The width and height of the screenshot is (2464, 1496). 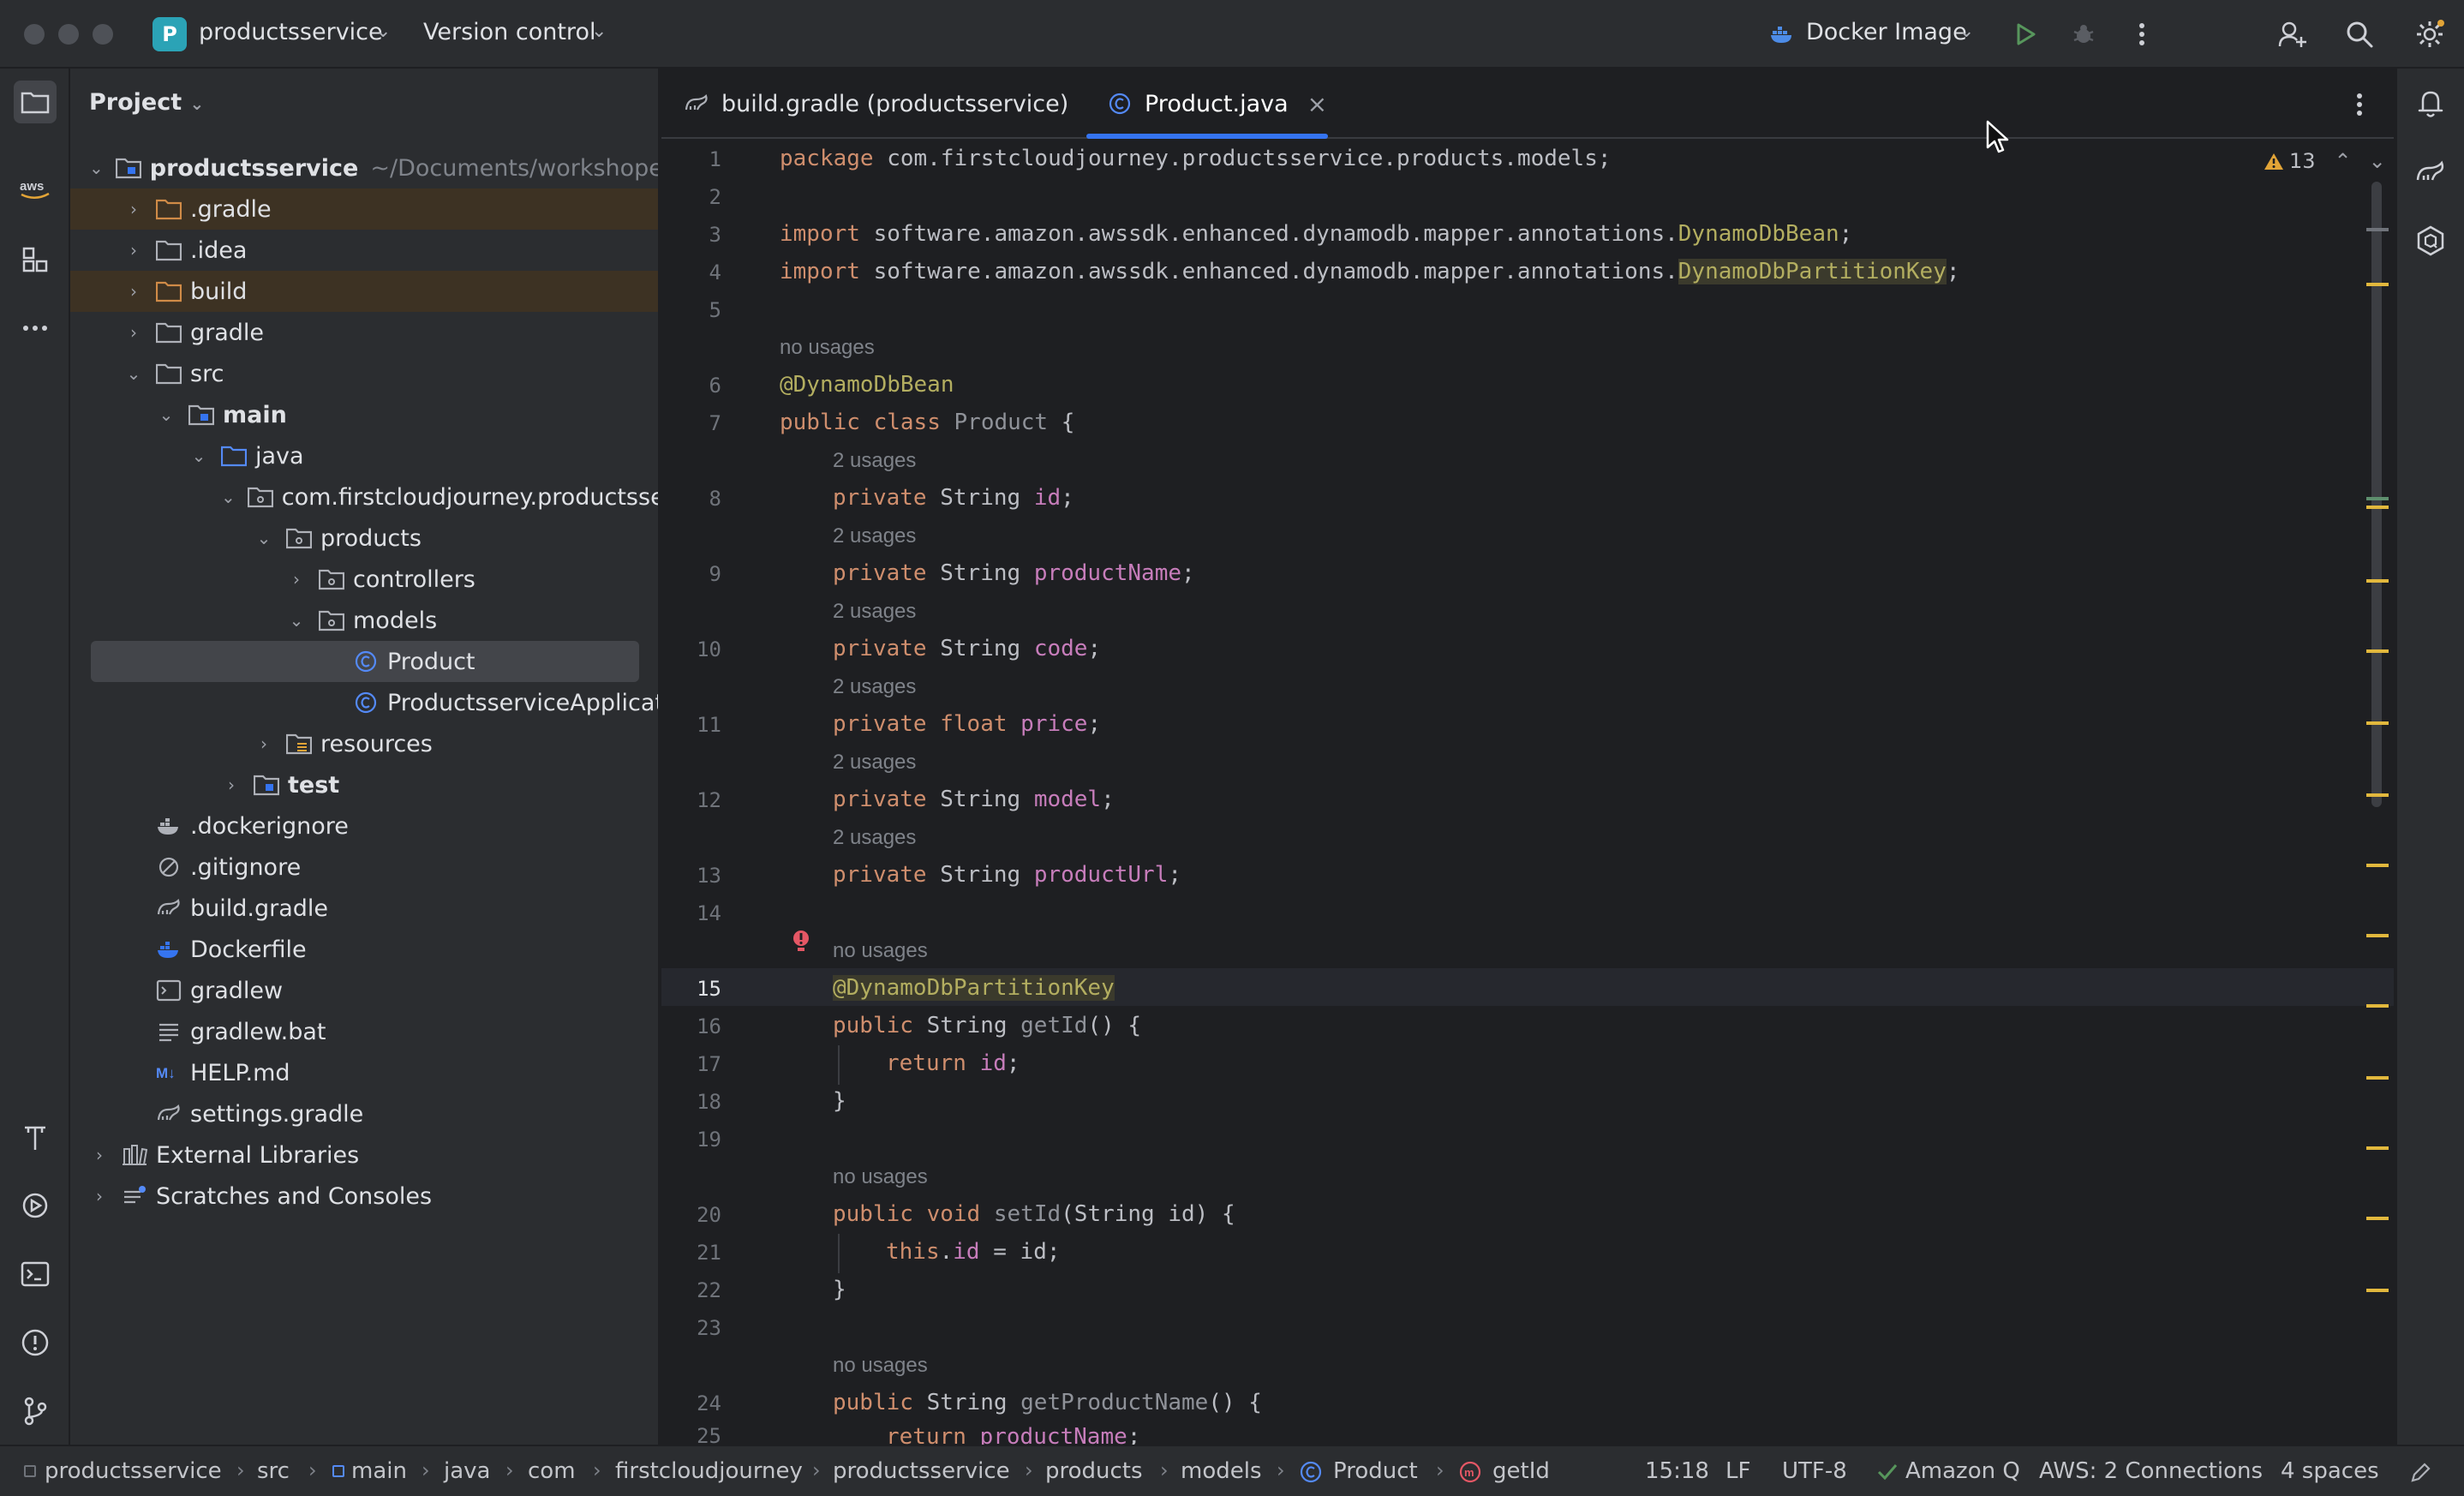 What do you see at coordinates (103, 34) in the screenshot?
I see `window-zoom-button` at bounding box center [103, 34].